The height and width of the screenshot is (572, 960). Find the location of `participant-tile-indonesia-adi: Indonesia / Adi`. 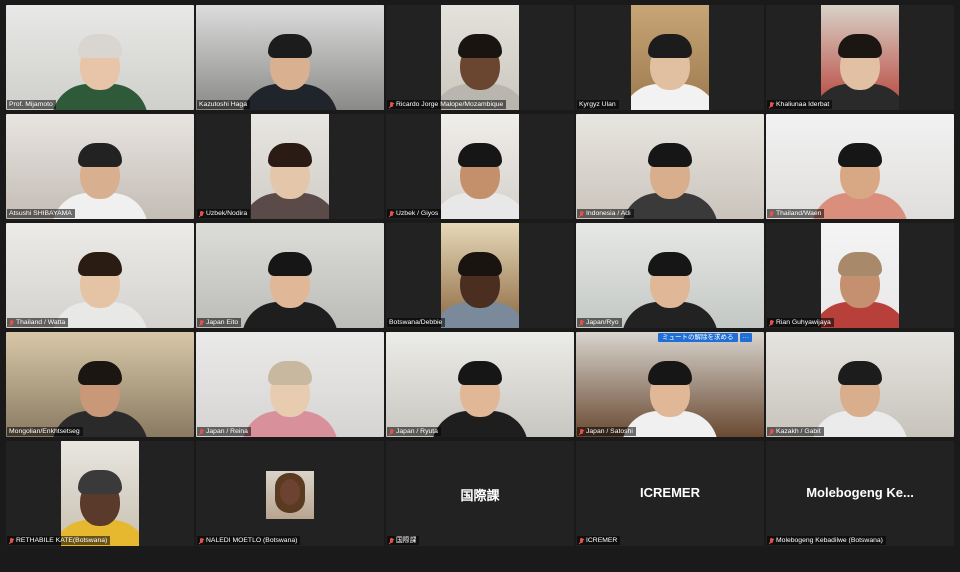

participant-tile-indonesia-adi: Indonesia / Adi is located at coordinates (670, 166).